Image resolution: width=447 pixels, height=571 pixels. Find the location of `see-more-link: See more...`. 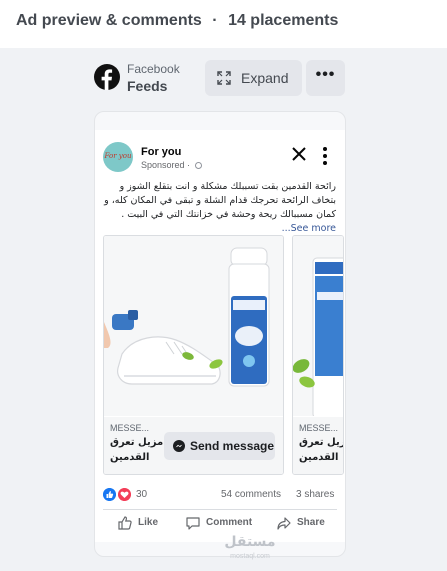

see-more-link: See more... is located at coordinates (309, 228).